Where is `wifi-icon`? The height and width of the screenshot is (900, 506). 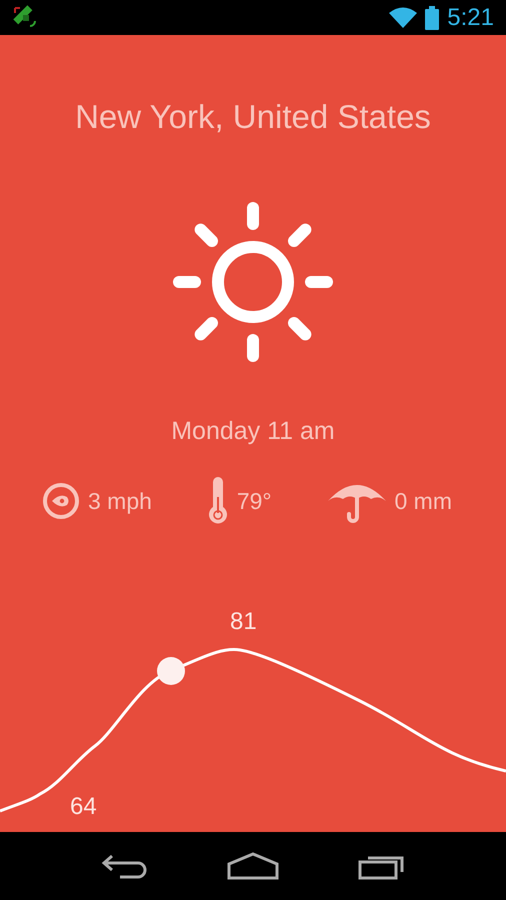 wifi-icon is located at coordinates (403, 17).